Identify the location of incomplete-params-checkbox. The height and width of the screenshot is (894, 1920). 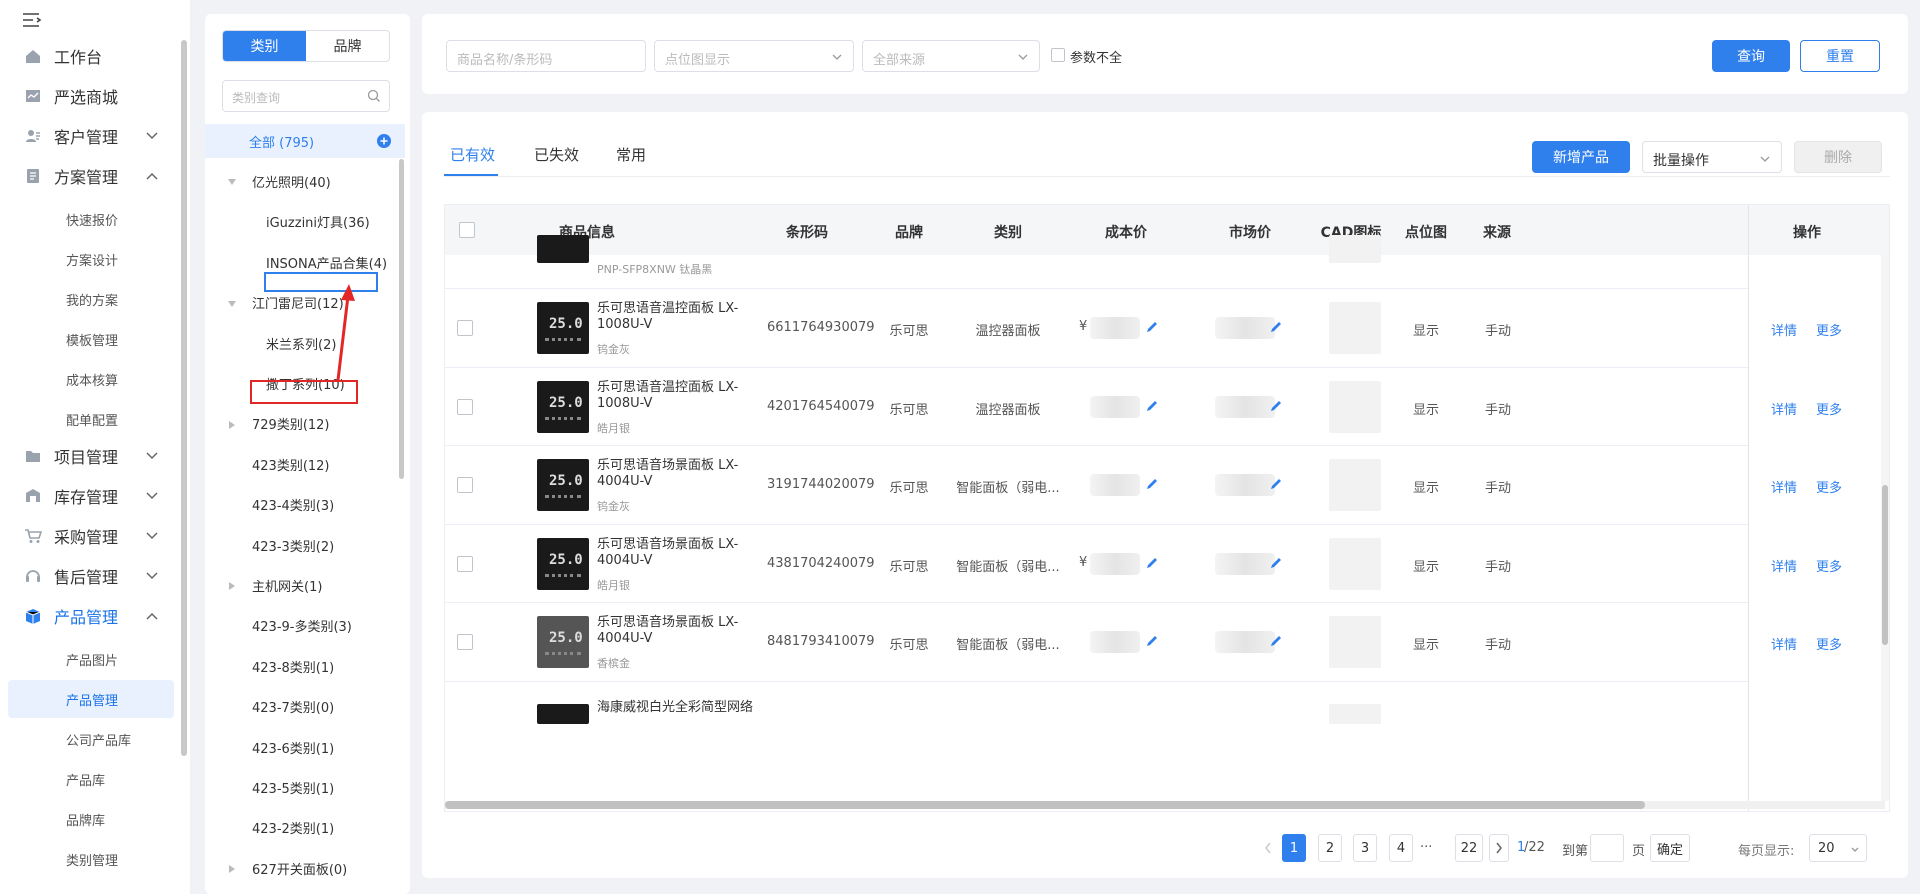
(1058, 55).